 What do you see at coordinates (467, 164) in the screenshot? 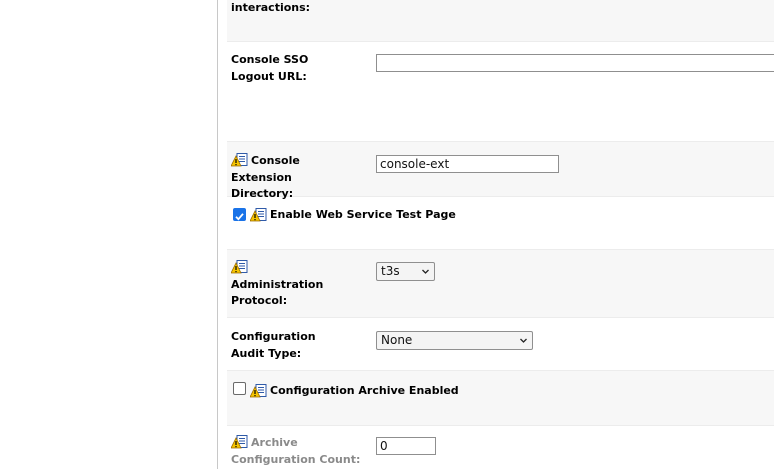
I see `extension-directory-input` at bounding box center [467, 164].